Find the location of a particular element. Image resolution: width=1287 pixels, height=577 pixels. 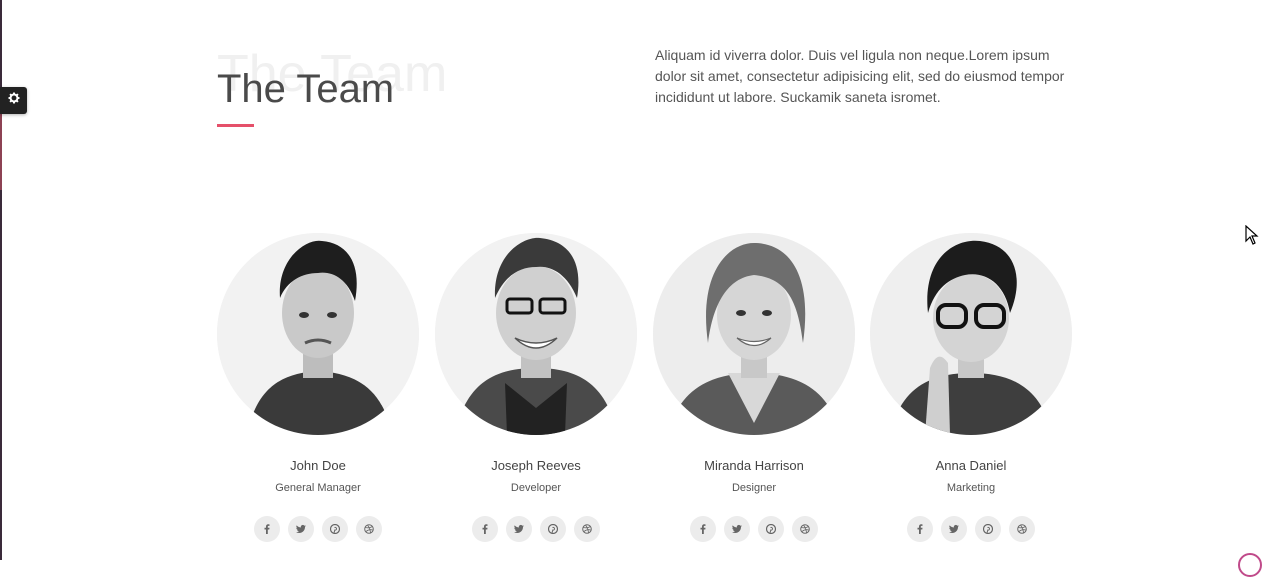

member-role: Developer is located at coordinates (536, 488).